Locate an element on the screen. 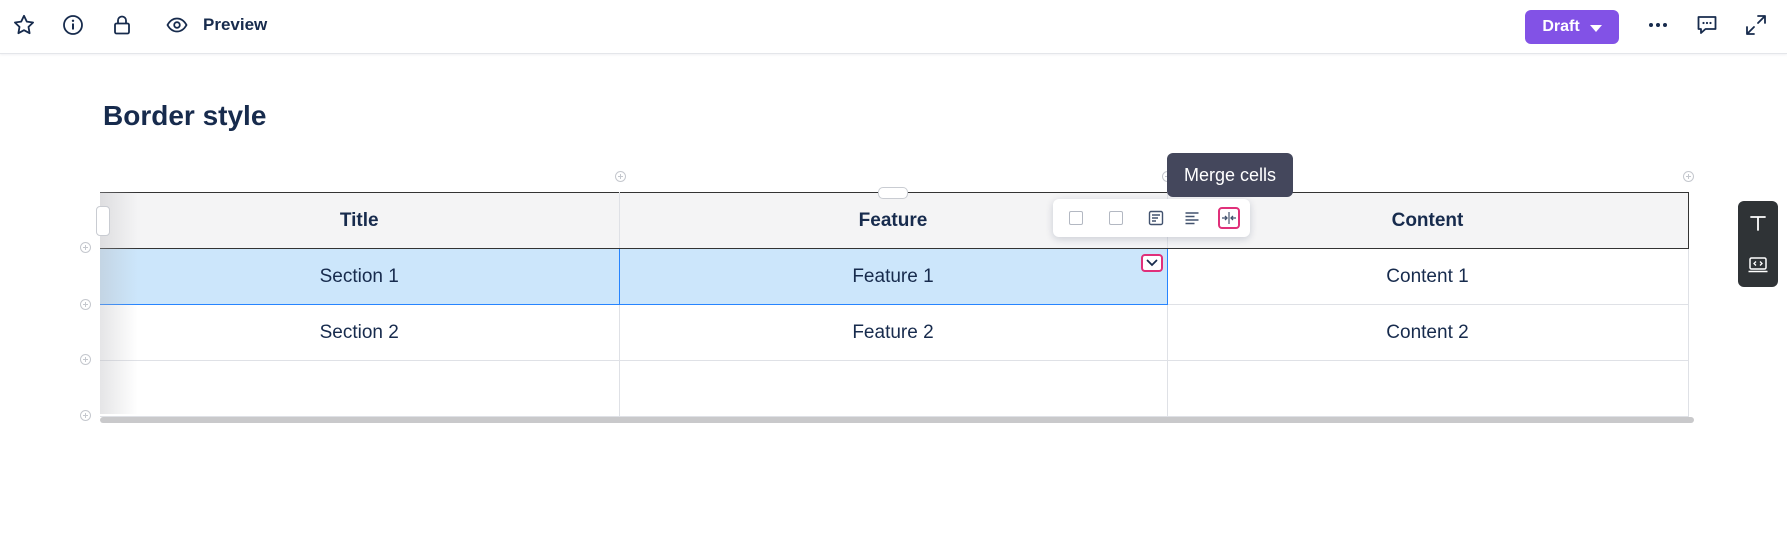 This screenshot has height=535, width=1787. insert-side-panel is located at coordinates (1758, 244).